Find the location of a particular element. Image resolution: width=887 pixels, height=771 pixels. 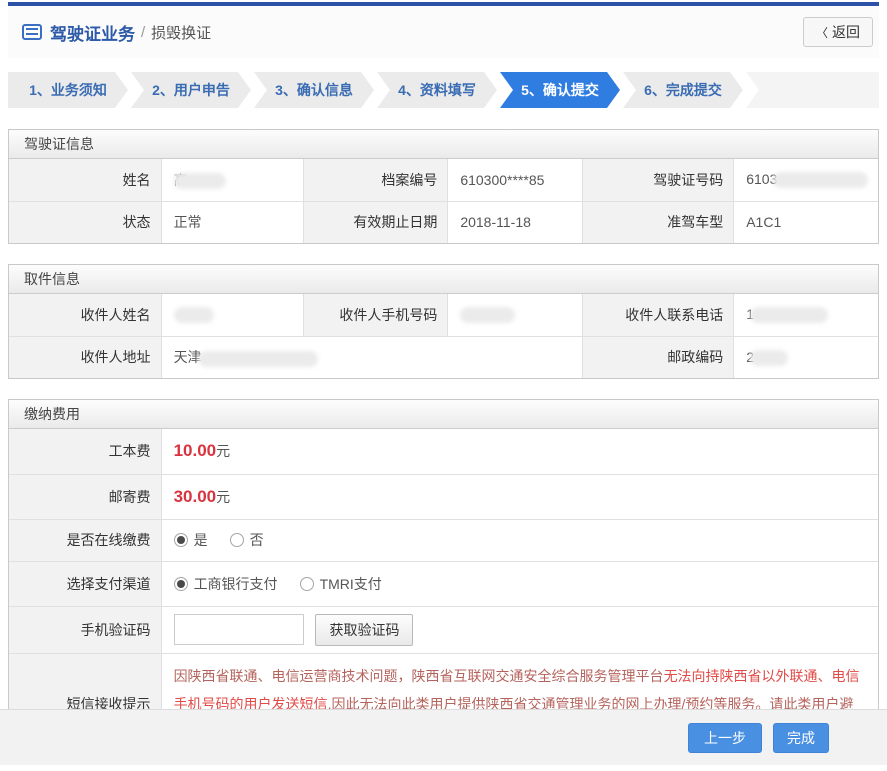

recipient-mobile-value is located at coordinates (515, 315).